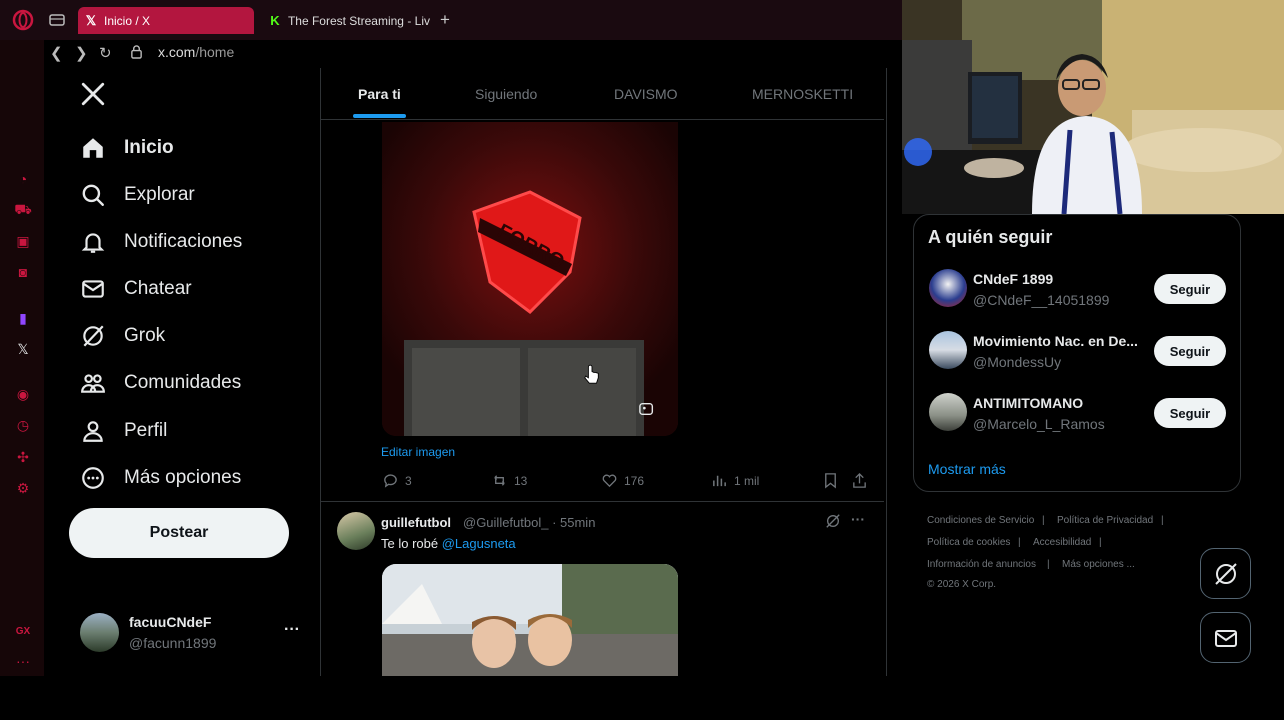  What do you see at coordinates (127, 148) in the screenshot?
I see `nav-item-inicio: Inicio` at bounding box center [127, 148].